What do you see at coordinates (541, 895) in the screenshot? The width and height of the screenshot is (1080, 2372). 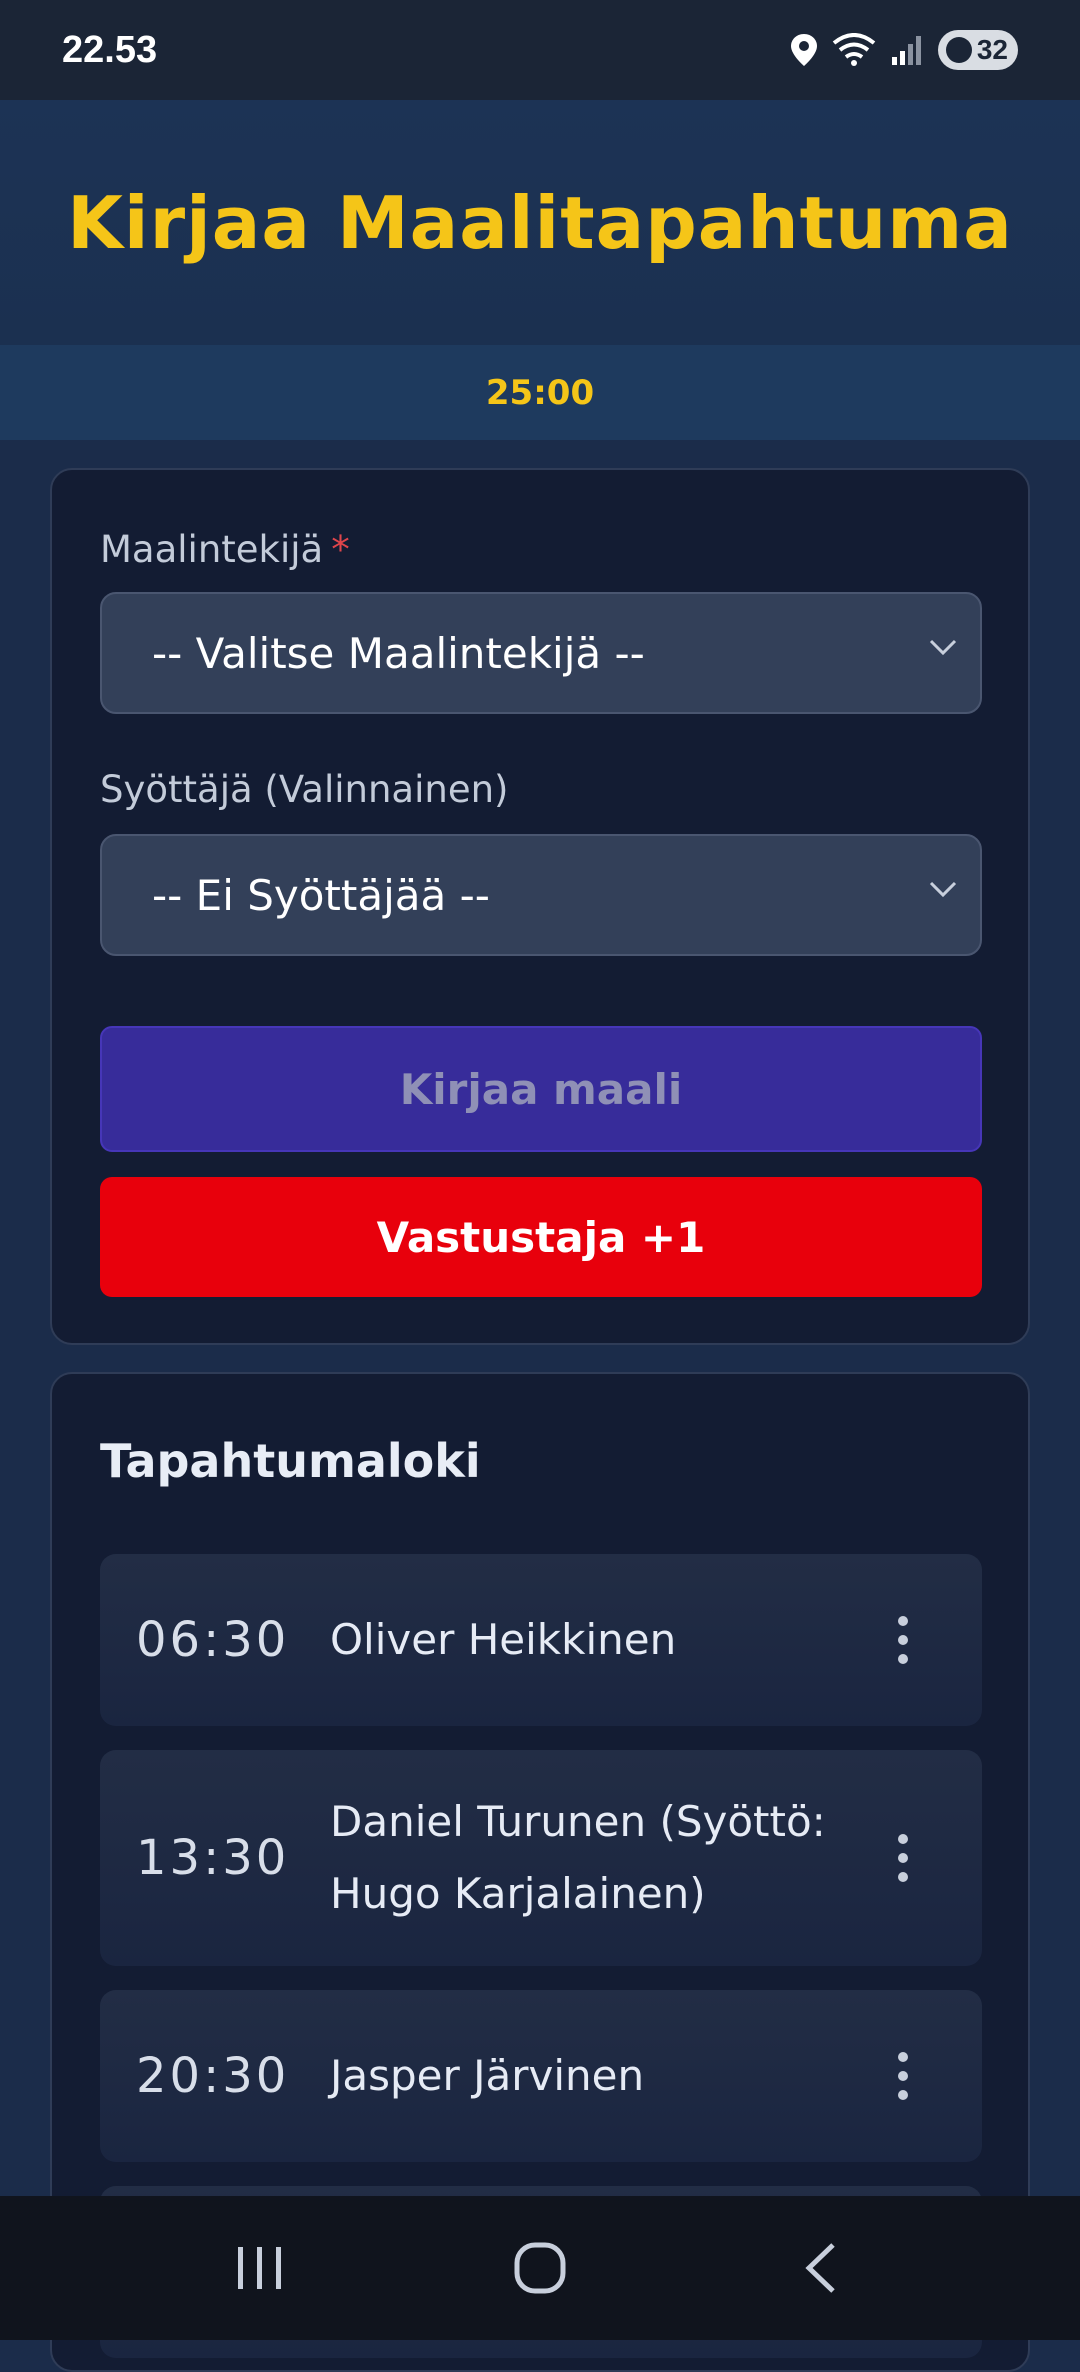 I see `assist-select: -- Ei Syöttäjää --` at bounding box center [541, 895].